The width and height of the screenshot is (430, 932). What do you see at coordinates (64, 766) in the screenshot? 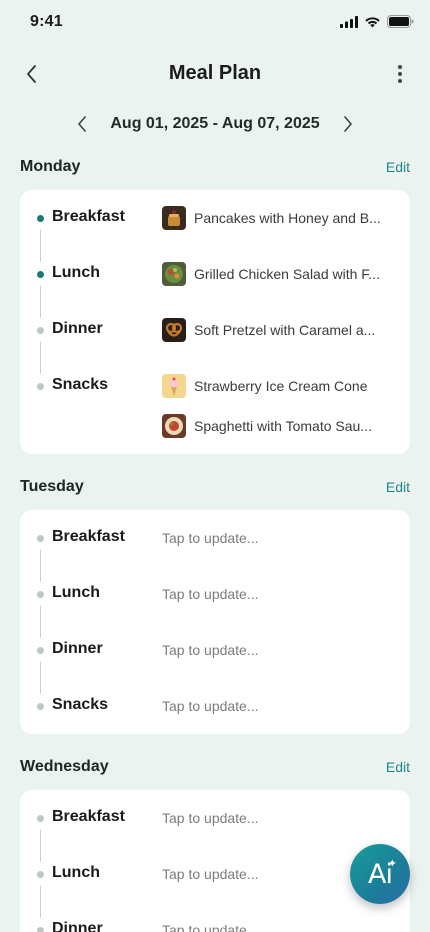
I see `day-name: Wednesday` at bounding box center [64, 766].